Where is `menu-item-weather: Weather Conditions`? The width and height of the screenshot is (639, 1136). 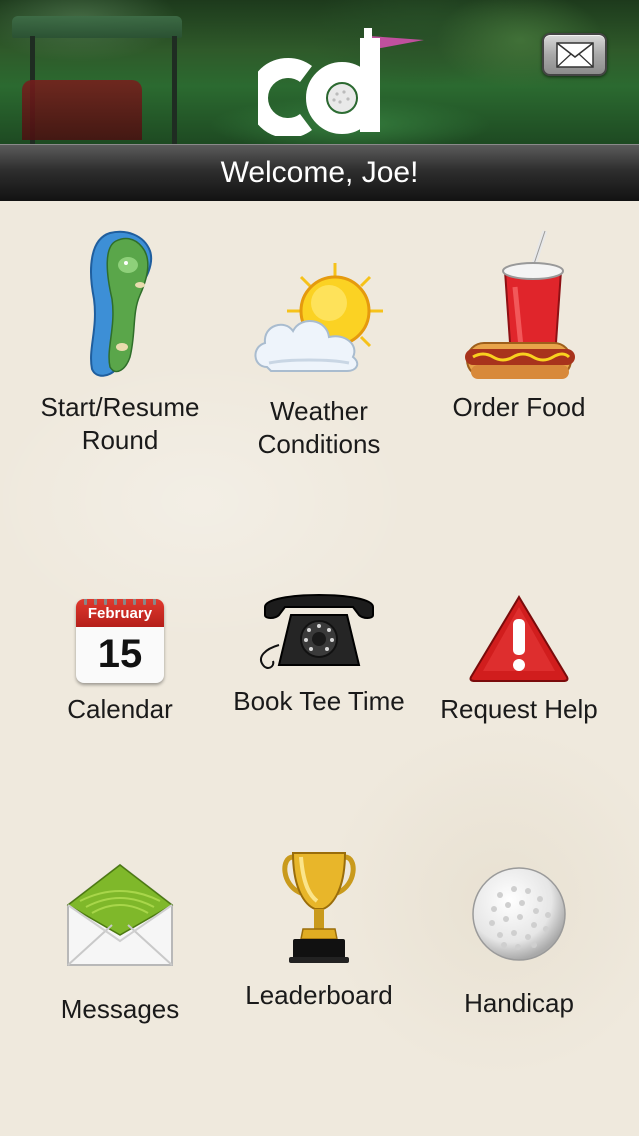
menu-item-weather: Weather Conditions is located at coordinates (319, 360).